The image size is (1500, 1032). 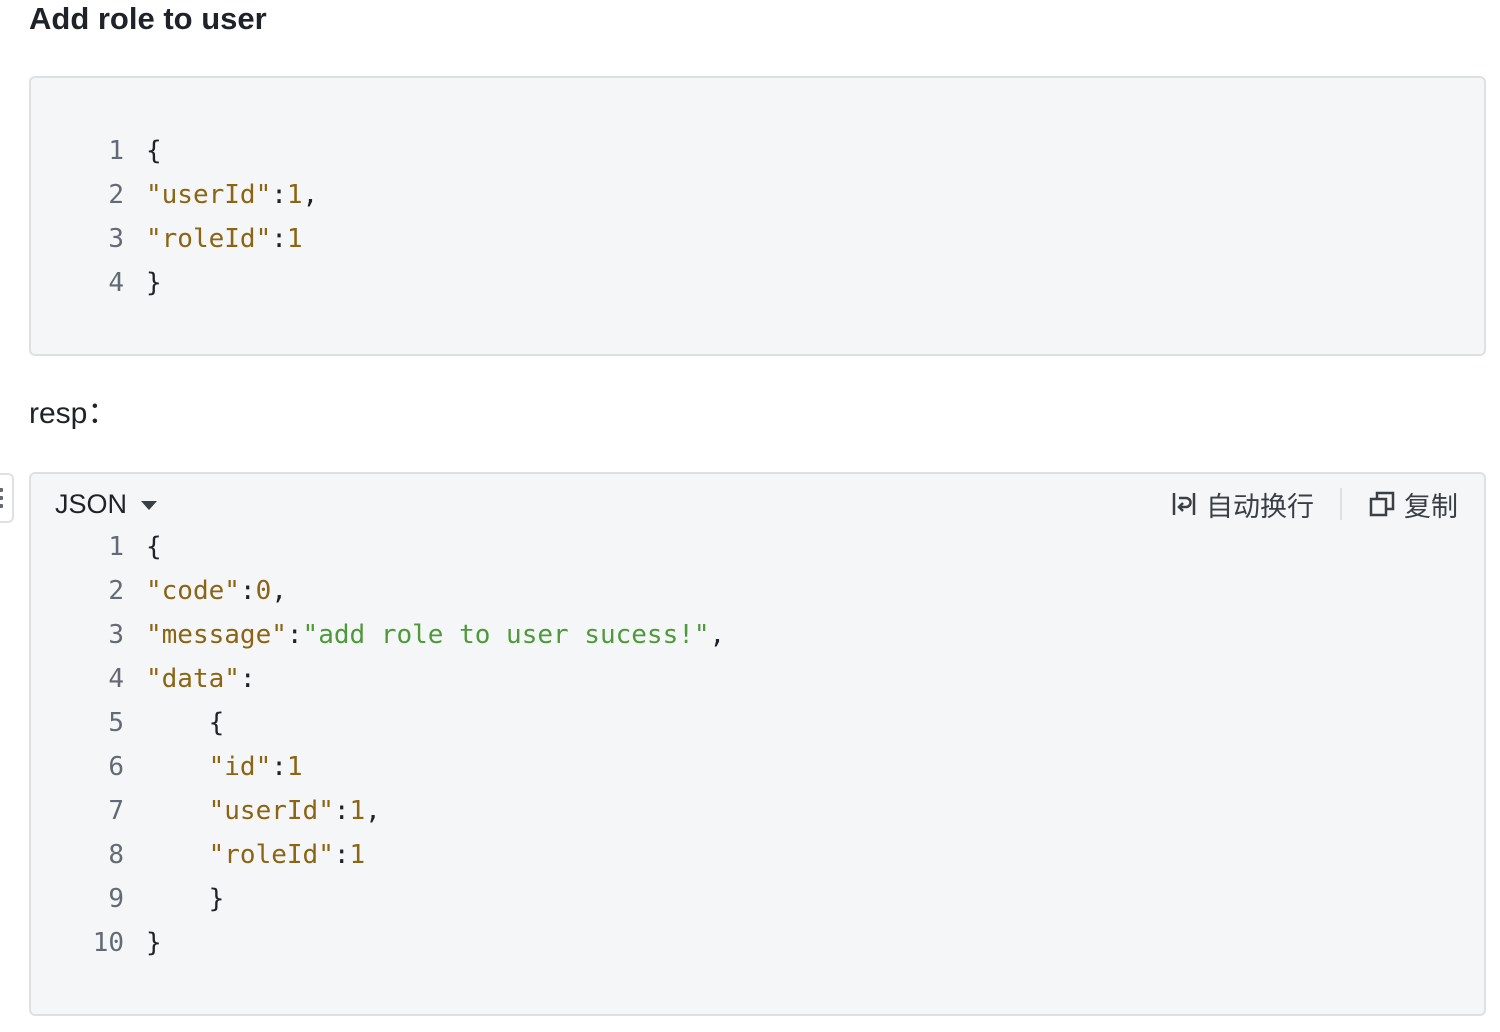 I want to click on line-content: "code":0,, so click(x=205, y=591).